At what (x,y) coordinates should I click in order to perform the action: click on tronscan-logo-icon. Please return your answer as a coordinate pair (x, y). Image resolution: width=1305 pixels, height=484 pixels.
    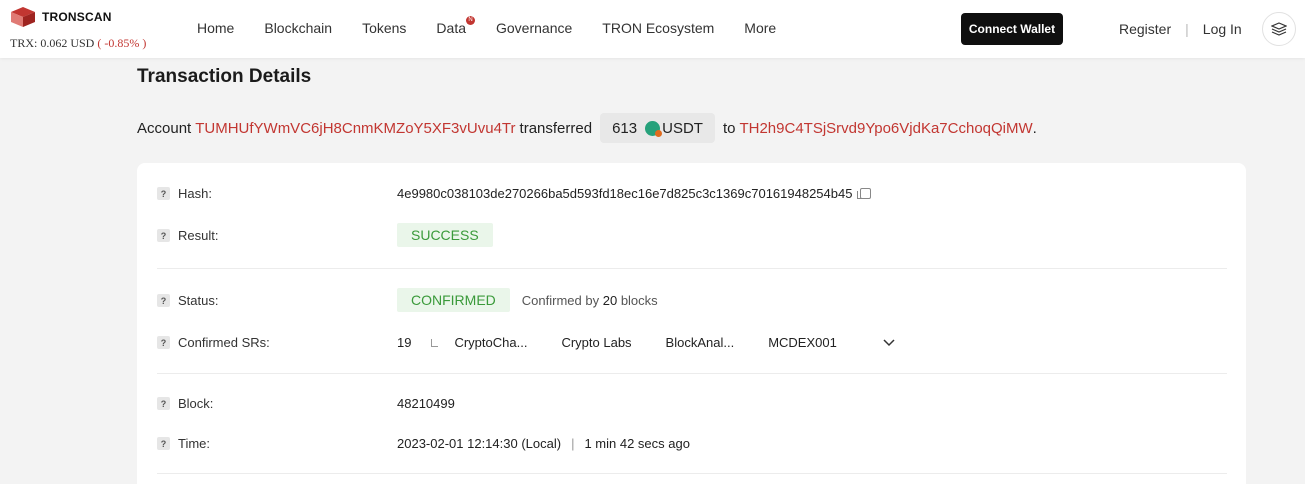
    Looking at the image, I should click on (23, 17).